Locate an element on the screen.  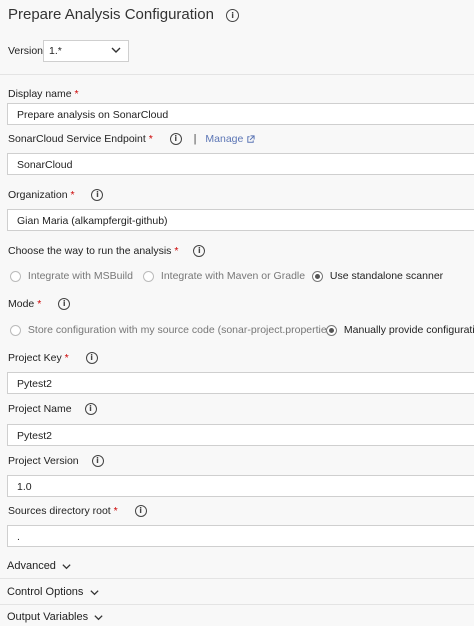
sources-root-label: Sources directory root * i is located at coordinates (77, 511).